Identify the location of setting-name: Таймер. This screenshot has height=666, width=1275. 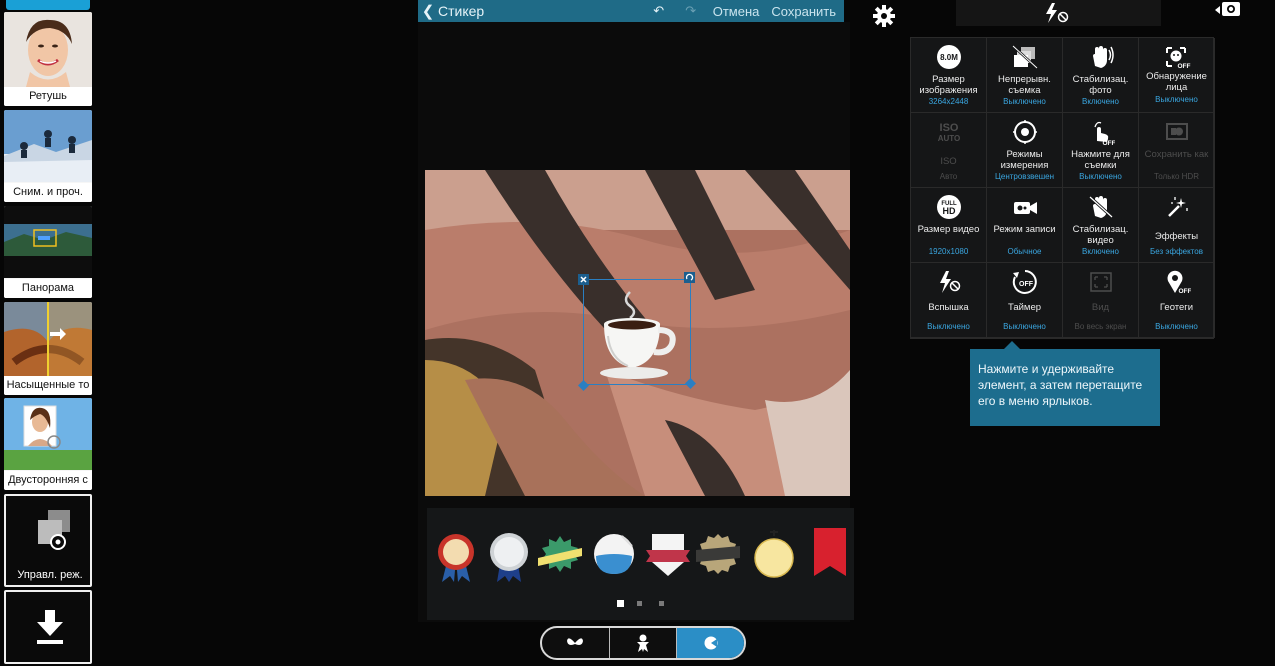
(1024, 307).